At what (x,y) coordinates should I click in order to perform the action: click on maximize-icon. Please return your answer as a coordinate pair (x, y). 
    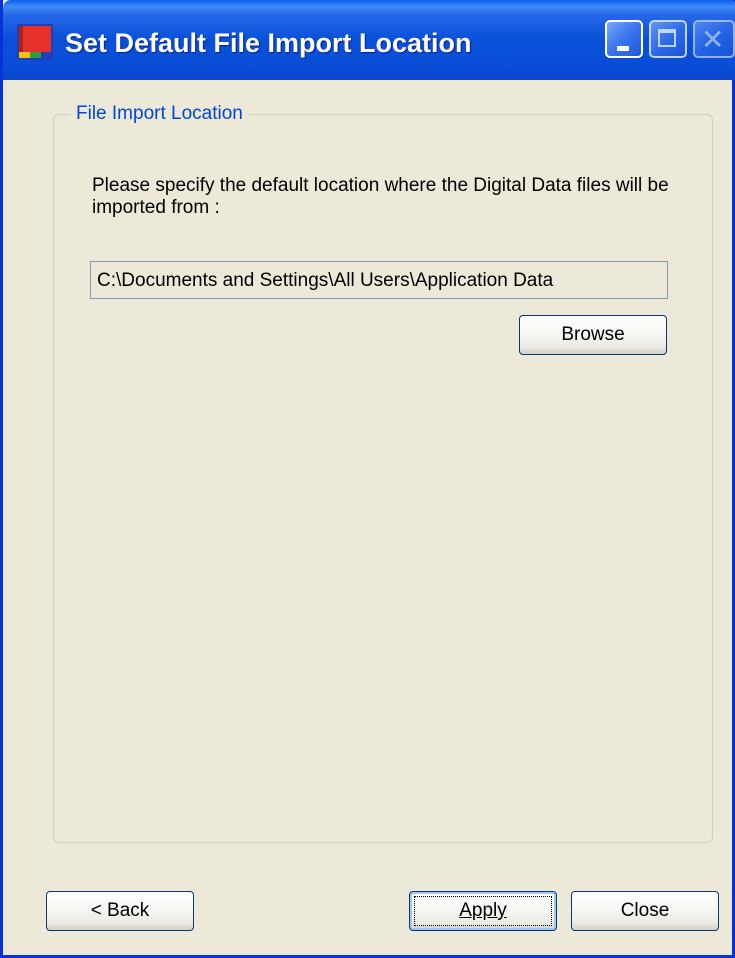
    Looking at the image, I should click on (667, 38).